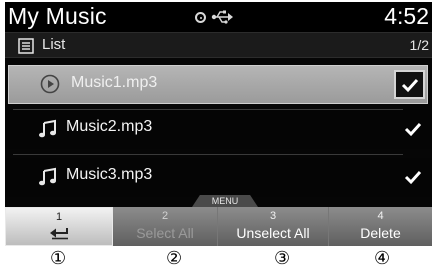 This screenshot has width=437, height=270. I want to click on list-icon, so click(26, 46).